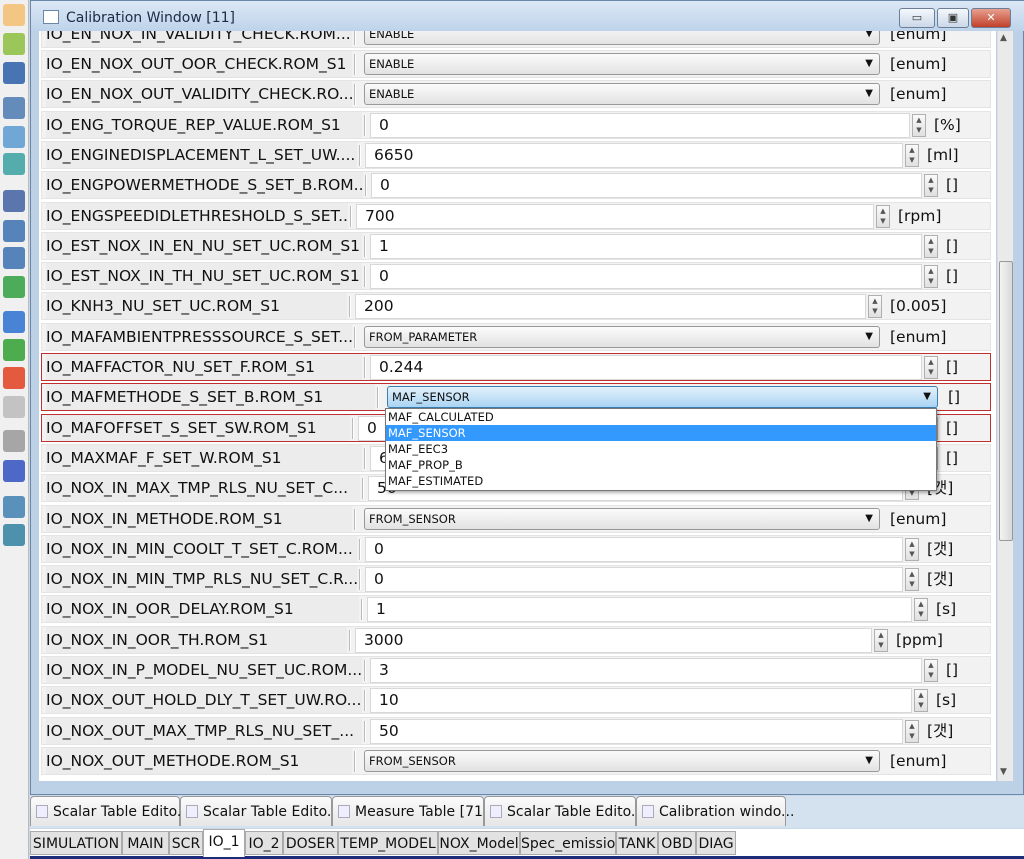  What do you see at coordinates (991, 18) in the screenshot?
I see `close-button: ✕` at bounding box center [991, 18].